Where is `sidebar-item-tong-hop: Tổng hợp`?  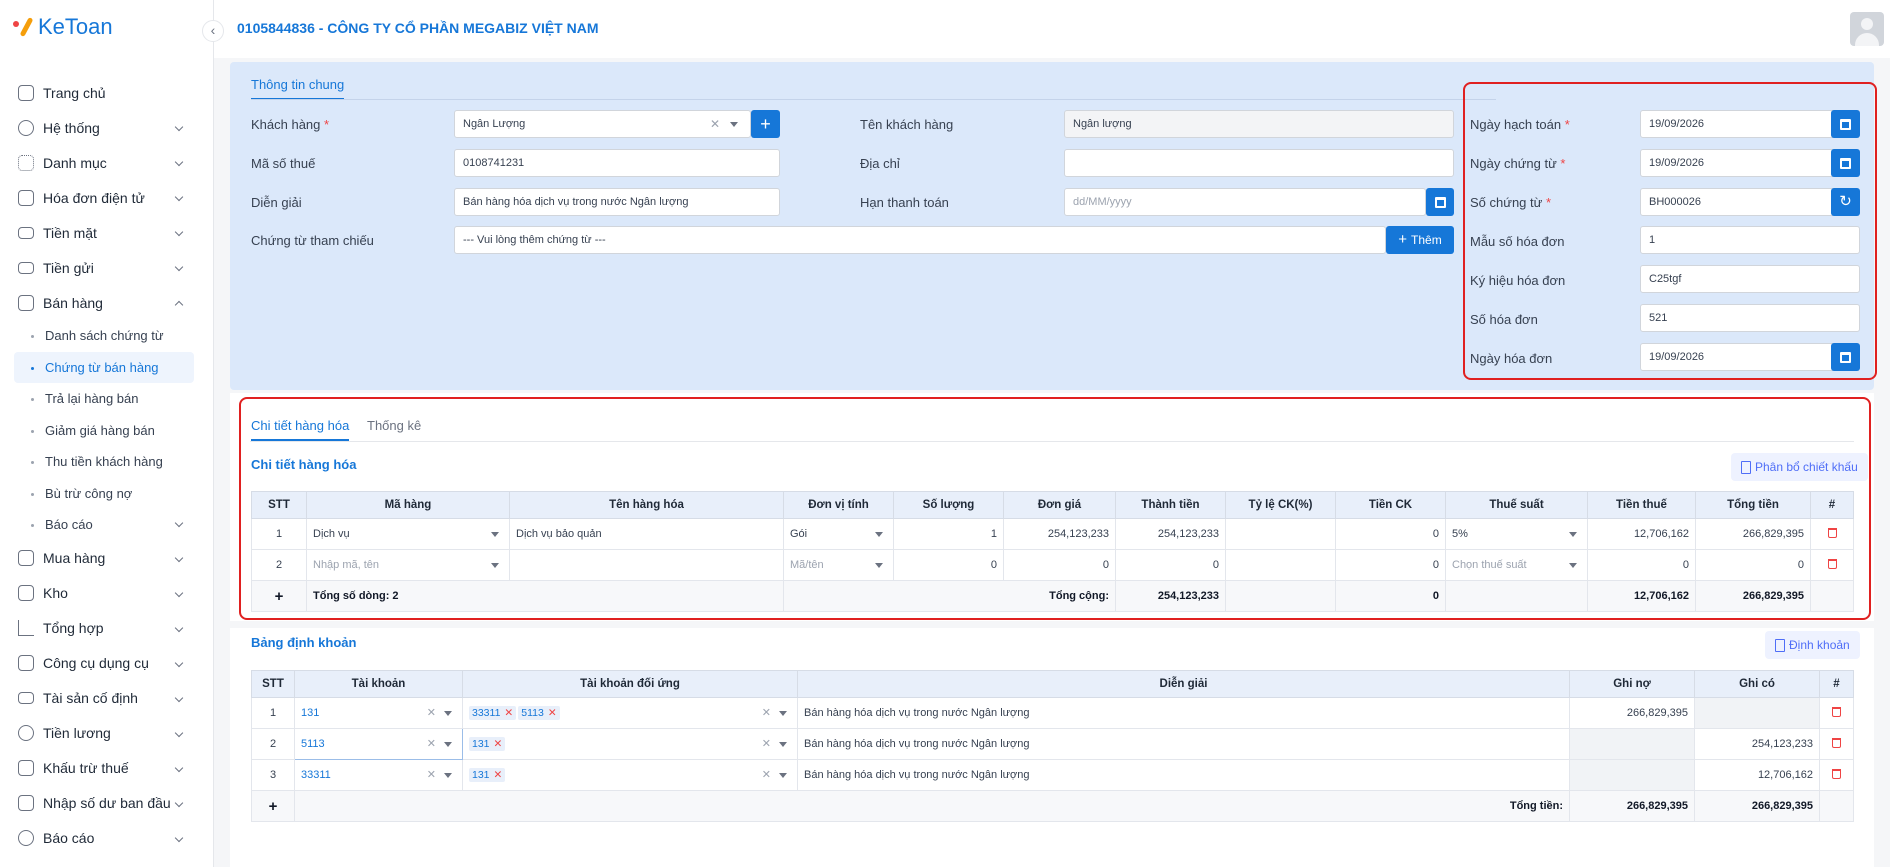 sidebar-item-tong-hop: Tổng hợp is located at coordinates (107, 628).